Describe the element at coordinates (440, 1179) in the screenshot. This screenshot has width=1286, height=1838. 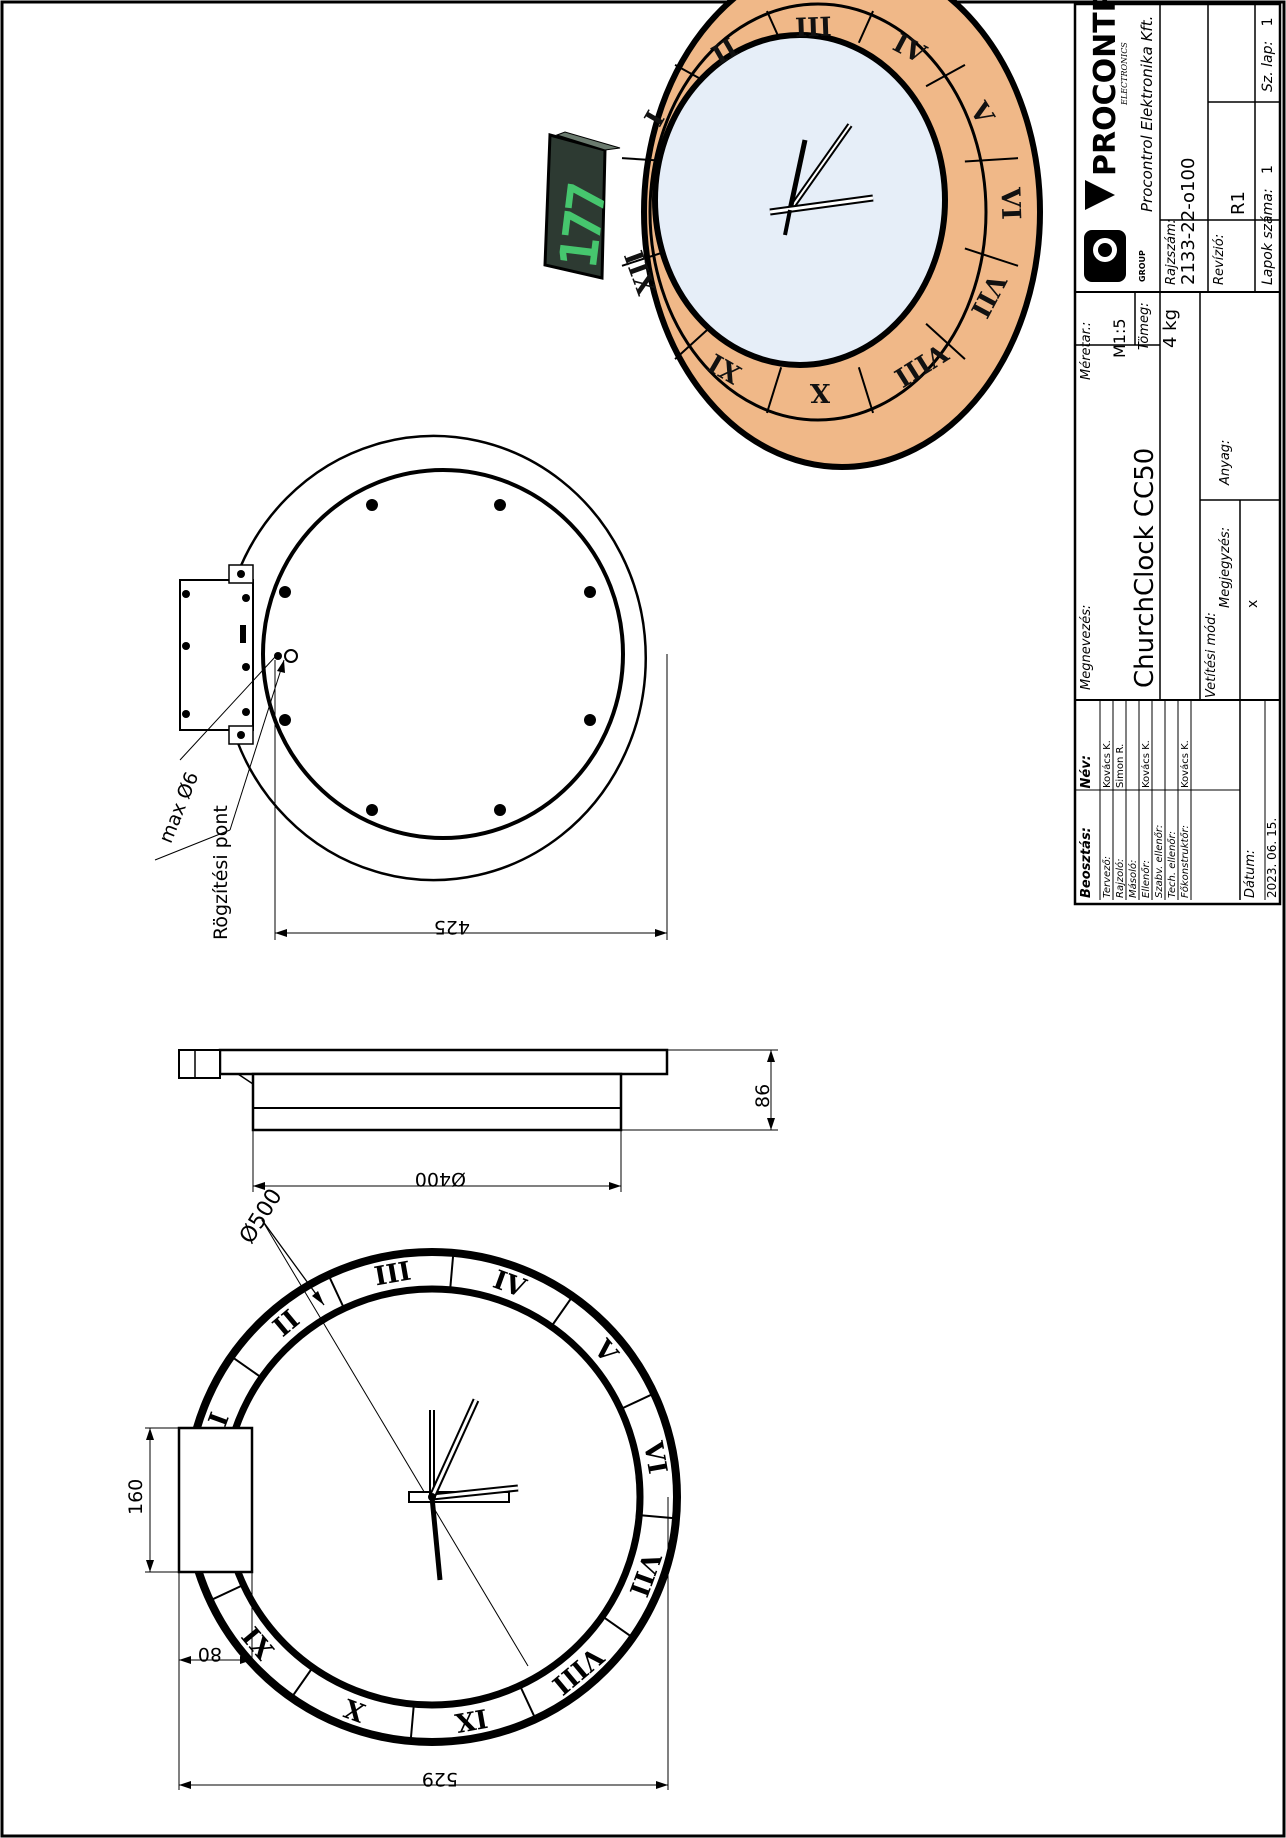
I see `dim-d400: Ø400` at that location.